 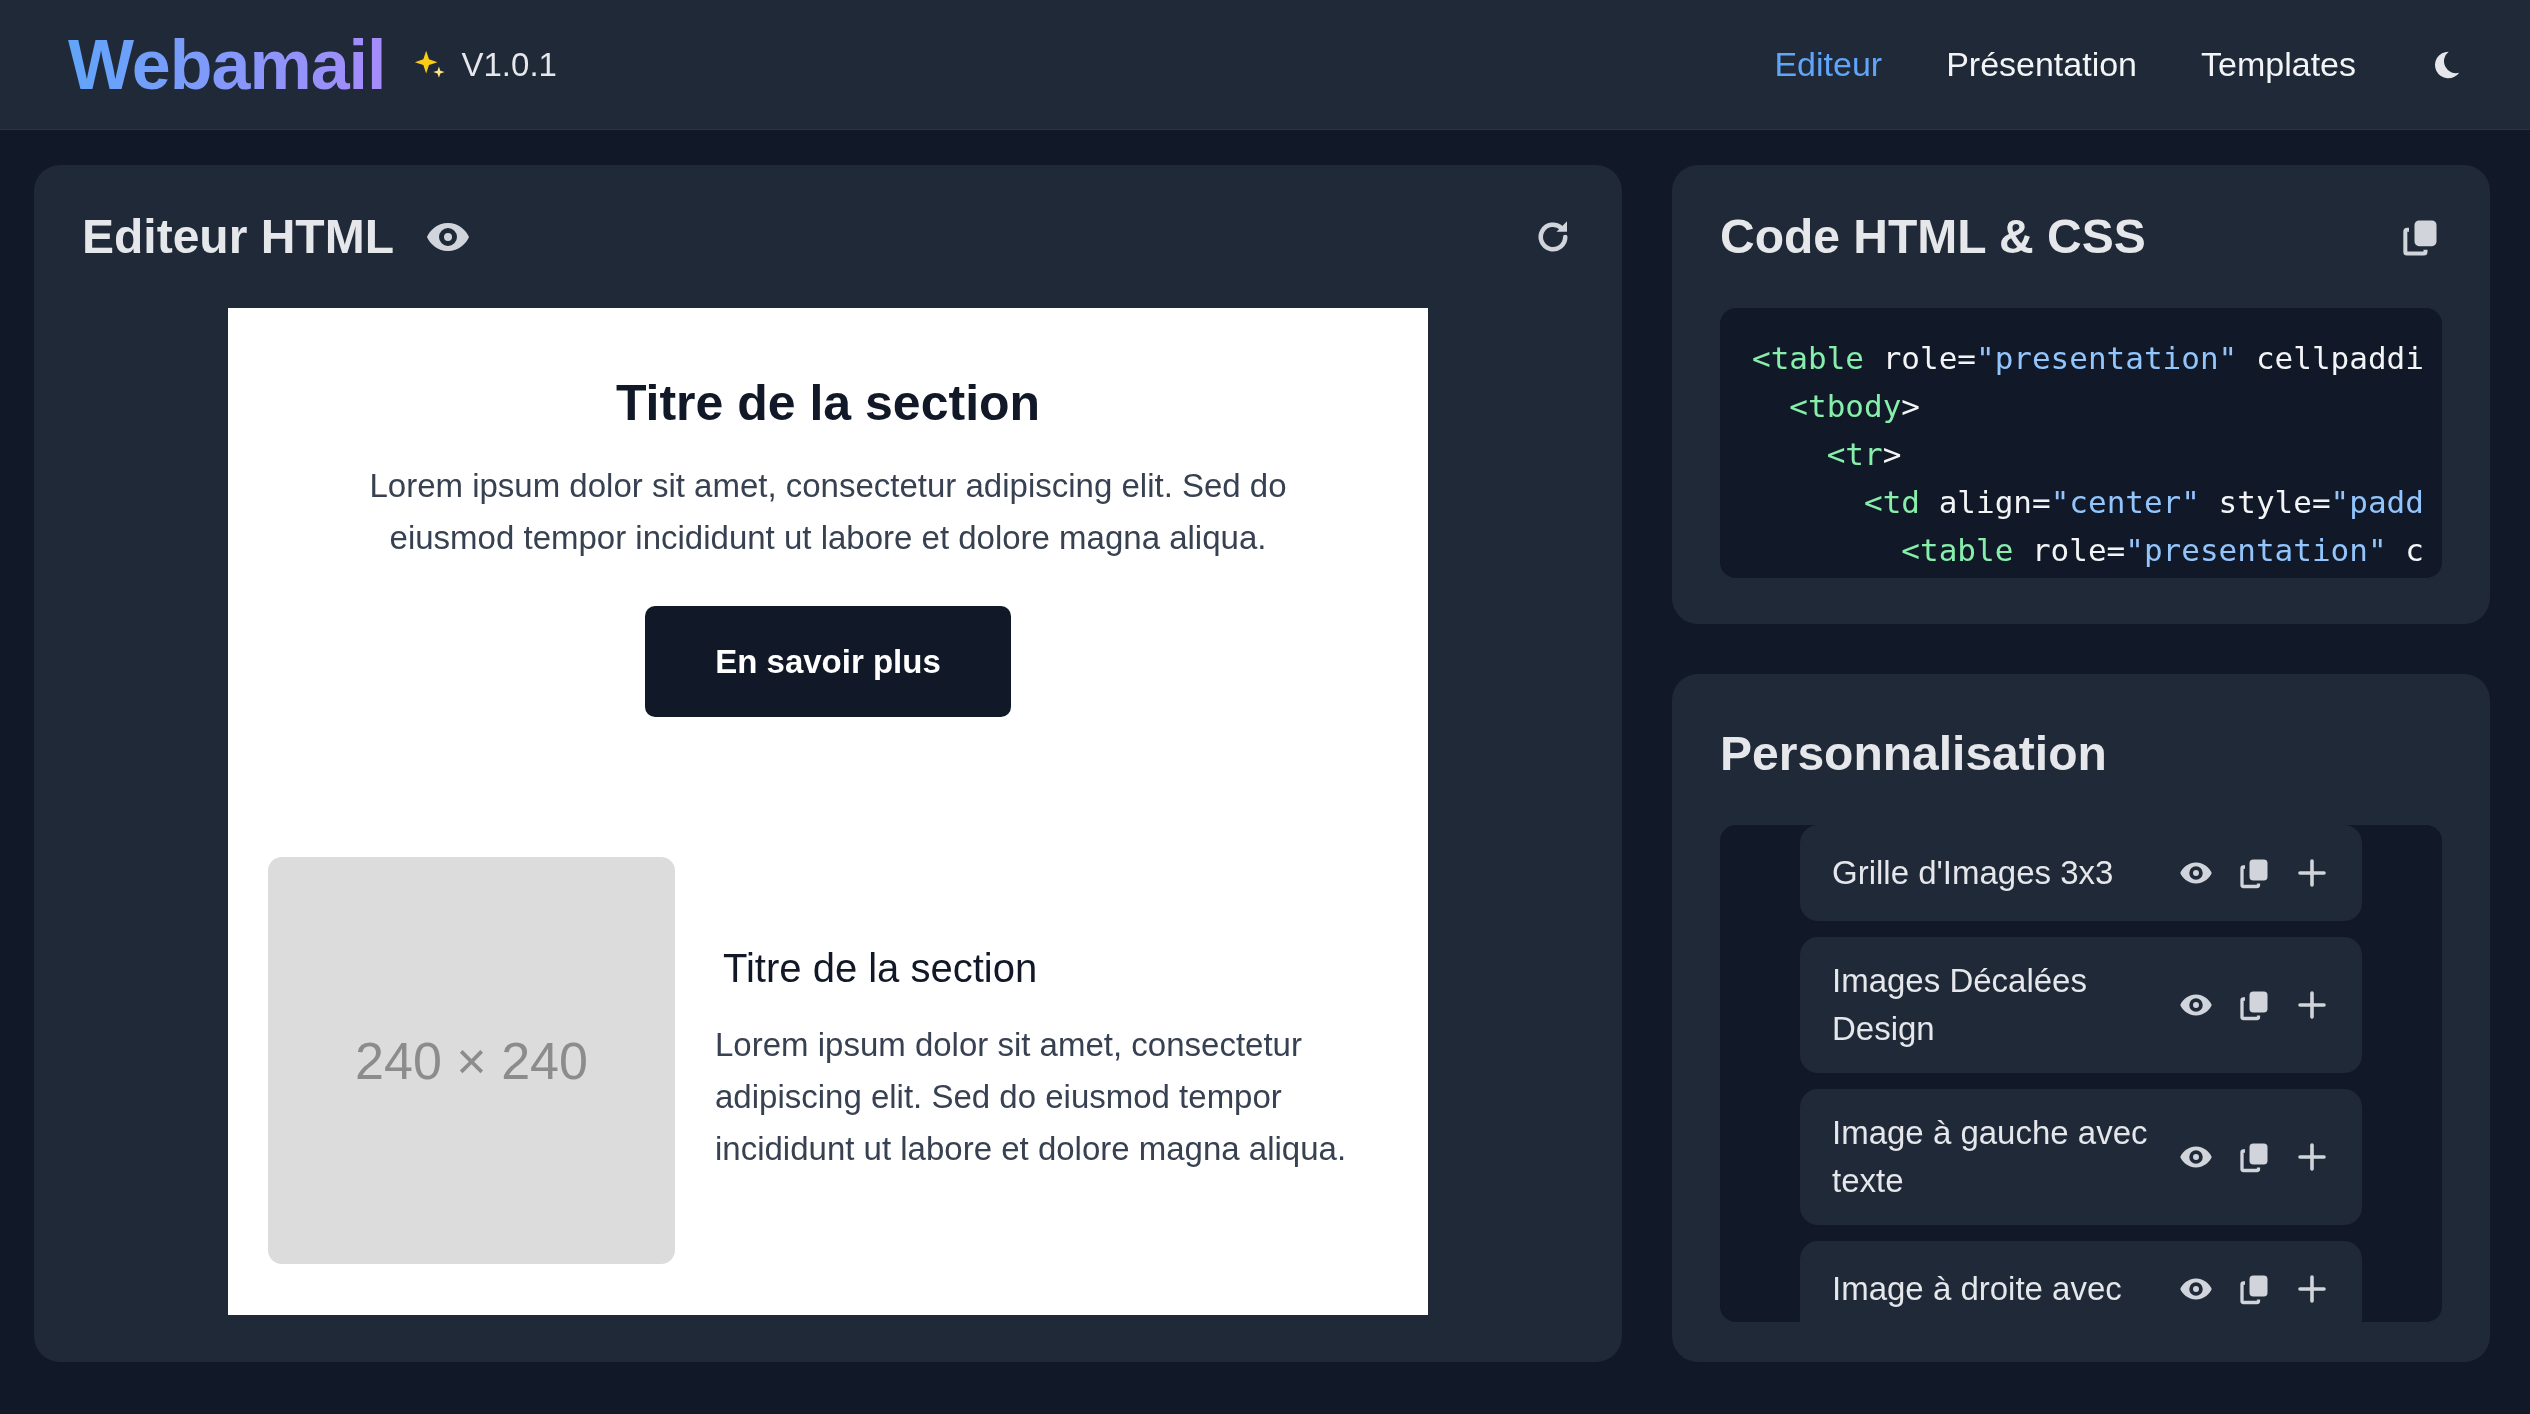 What do you see at coordinates (1973, 873) in the screenshot?
I see `template-name: Grille d'Images 3x3` at bounding box center [1973, 873].